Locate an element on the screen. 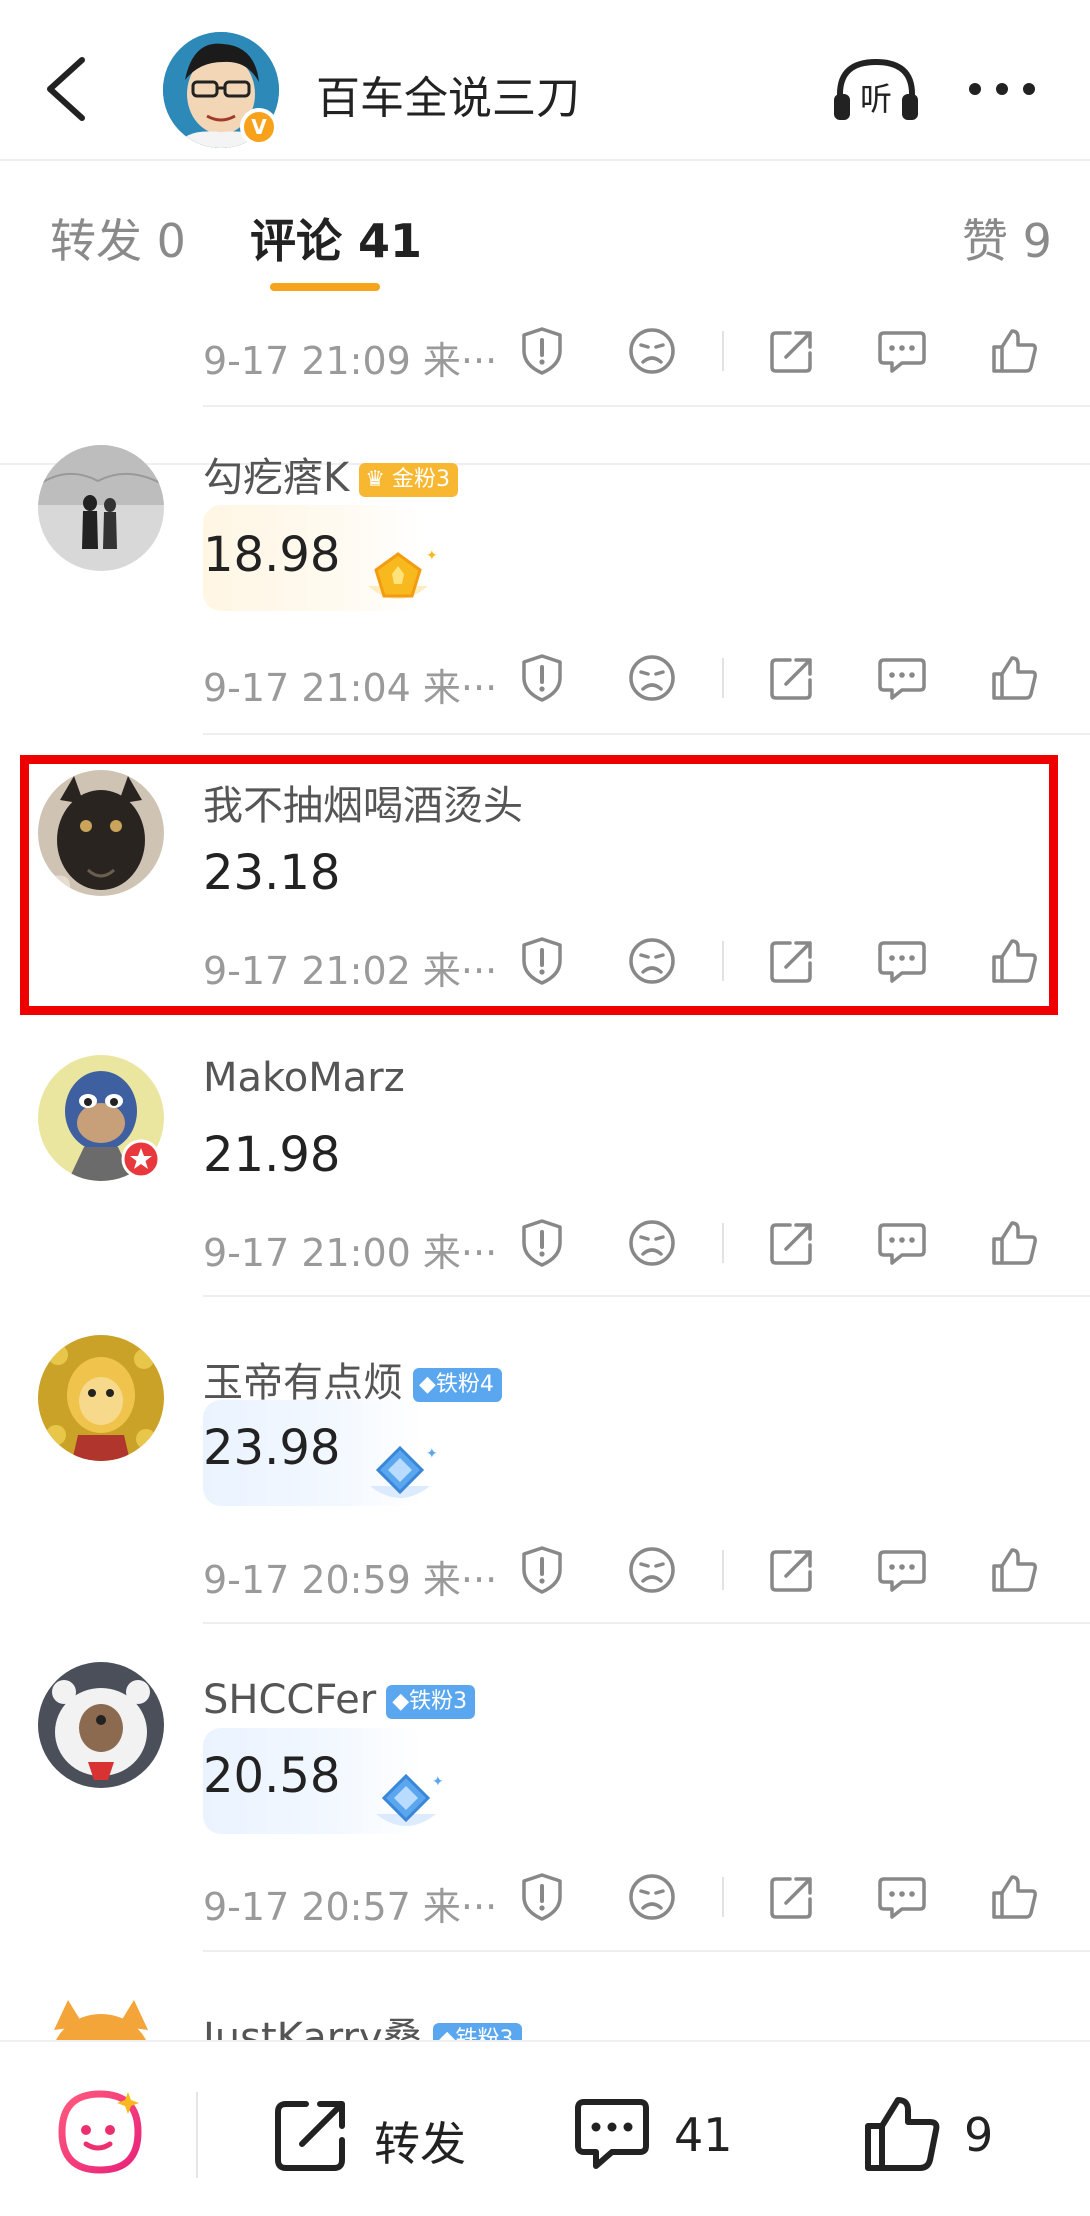 The height and width of the screenshot is (2216, 1090). commenter-name-text: 勾疙瘩K is located at coordinates (276, 478).